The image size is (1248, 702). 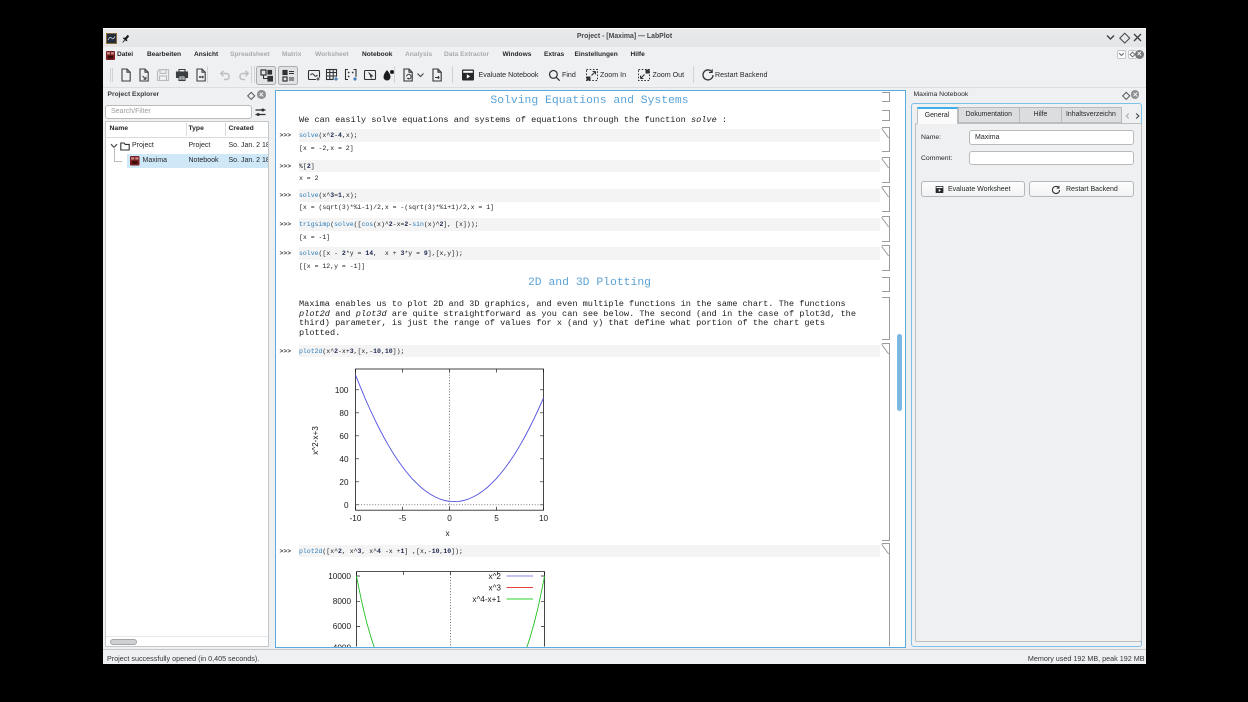 What do you see at coordinates (495, 576) in the screenshot?
I see `svg-text: x^2` at bounding box center [495, 576].